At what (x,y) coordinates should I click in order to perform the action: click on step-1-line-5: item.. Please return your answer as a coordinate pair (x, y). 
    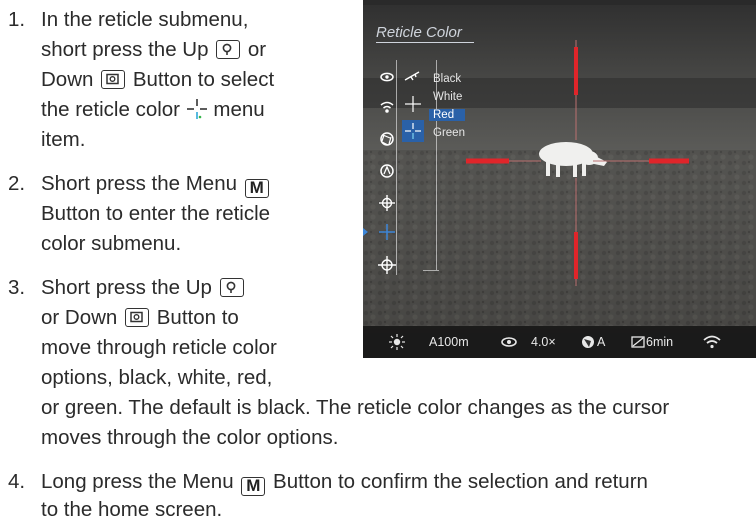
    Looking at the image, I should click on (63, 139).